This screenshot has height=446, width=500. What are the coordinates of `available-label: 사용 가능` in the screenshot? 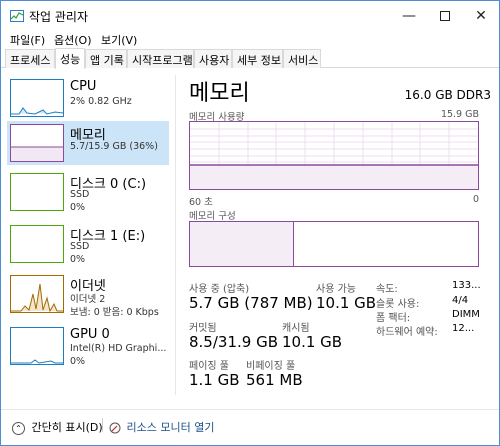 It's located at (336, 289).